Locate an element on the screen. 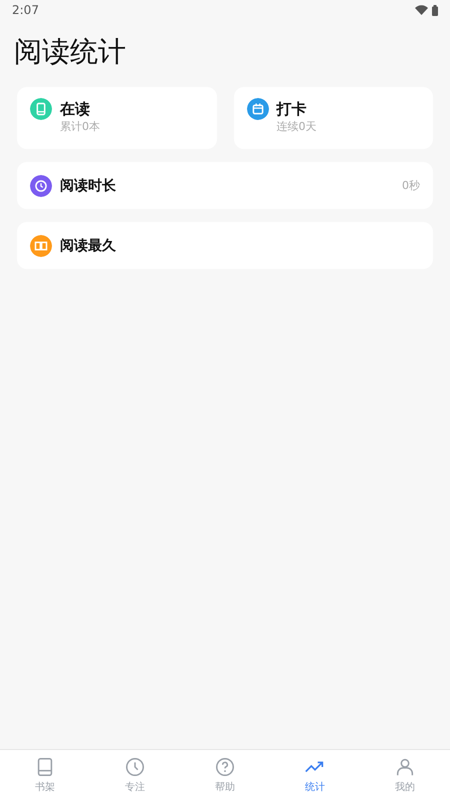 This screenshot has height=800, width=450. card-subtitle: 累计0本 is located at coordinates (80, 127).